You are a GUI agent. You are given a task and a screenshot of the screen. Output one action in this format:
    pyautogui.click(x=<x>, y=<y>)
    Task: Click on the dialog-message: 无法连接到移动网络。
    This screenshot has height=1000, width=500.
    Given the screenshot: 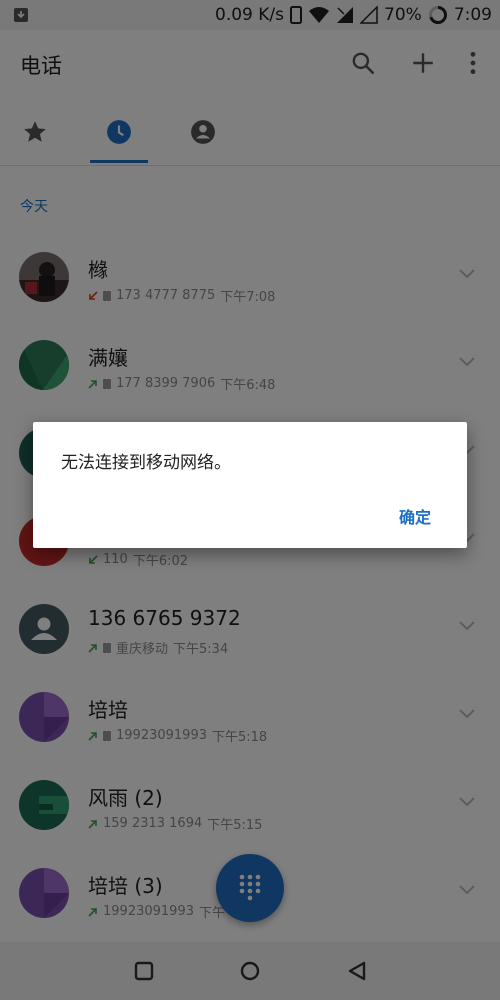 What is the action you would take?
    pyautogui.click(x=146, y=463)
    